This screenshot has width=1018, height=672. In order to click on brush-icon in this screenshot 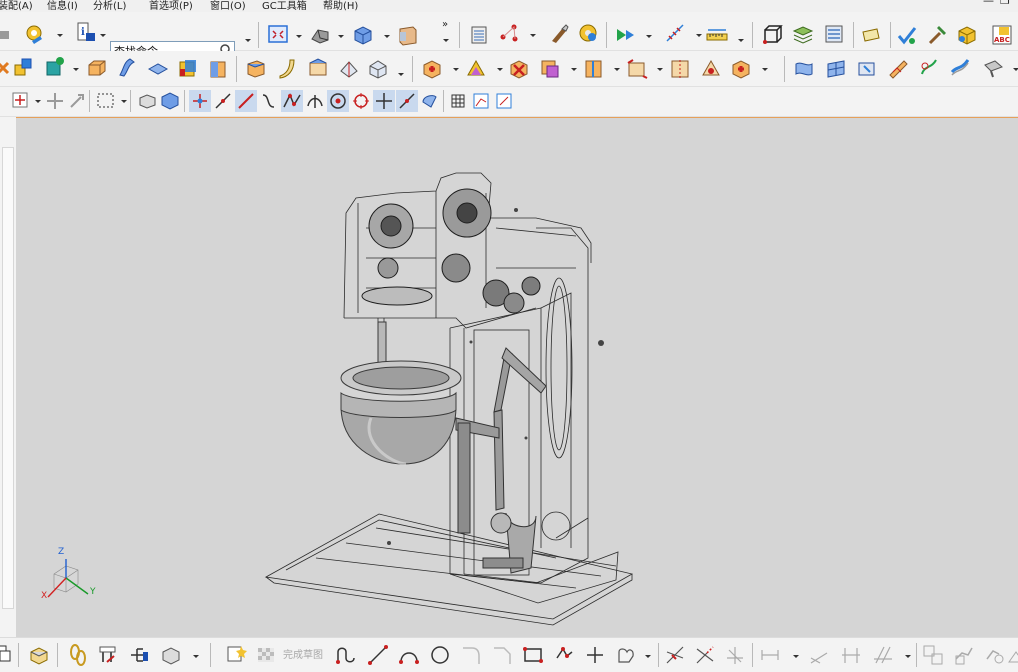, I will do `click(559, 34)`.